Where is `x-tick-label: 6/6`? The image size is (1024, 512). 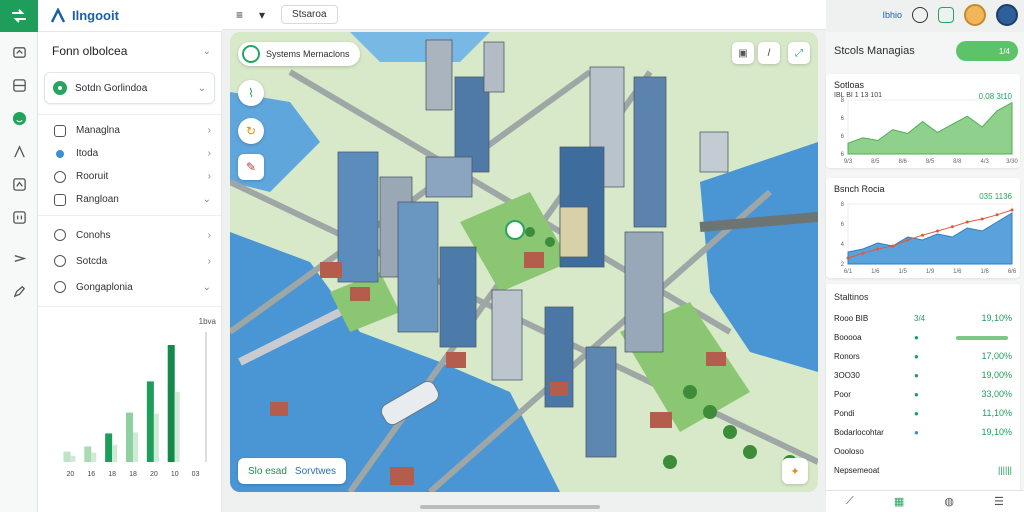
x-tick-label: 6/6 is located at coordinates (1012, 272).